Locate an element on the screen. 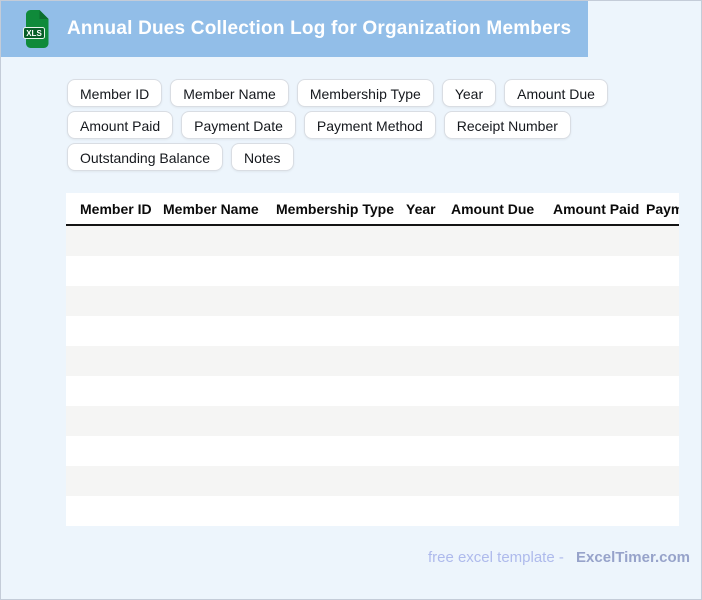  field-chip-payment-method: Payment Method is located at coordinates (369, 125).